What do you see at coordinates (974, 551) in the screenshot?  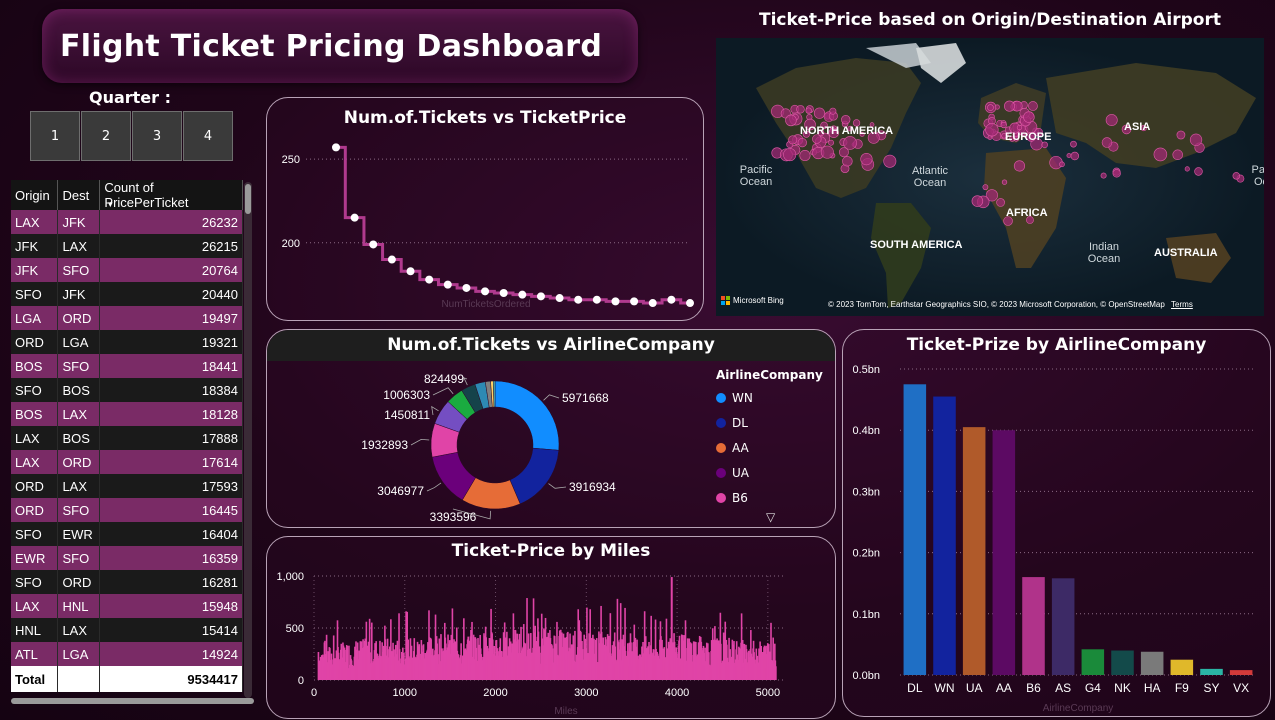 I see `airline-bar-ua` at bounding box center [974, 551].